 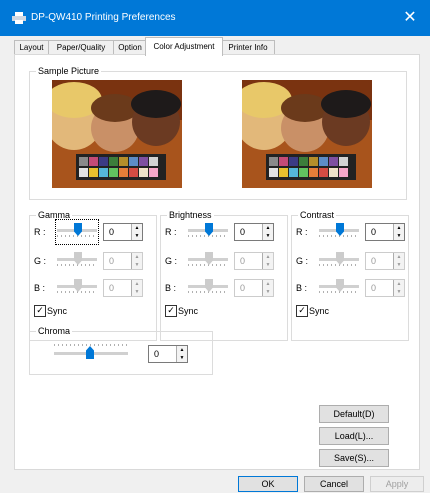 I want to click on contrast-label: Contrast, so click(x=317, y=215).